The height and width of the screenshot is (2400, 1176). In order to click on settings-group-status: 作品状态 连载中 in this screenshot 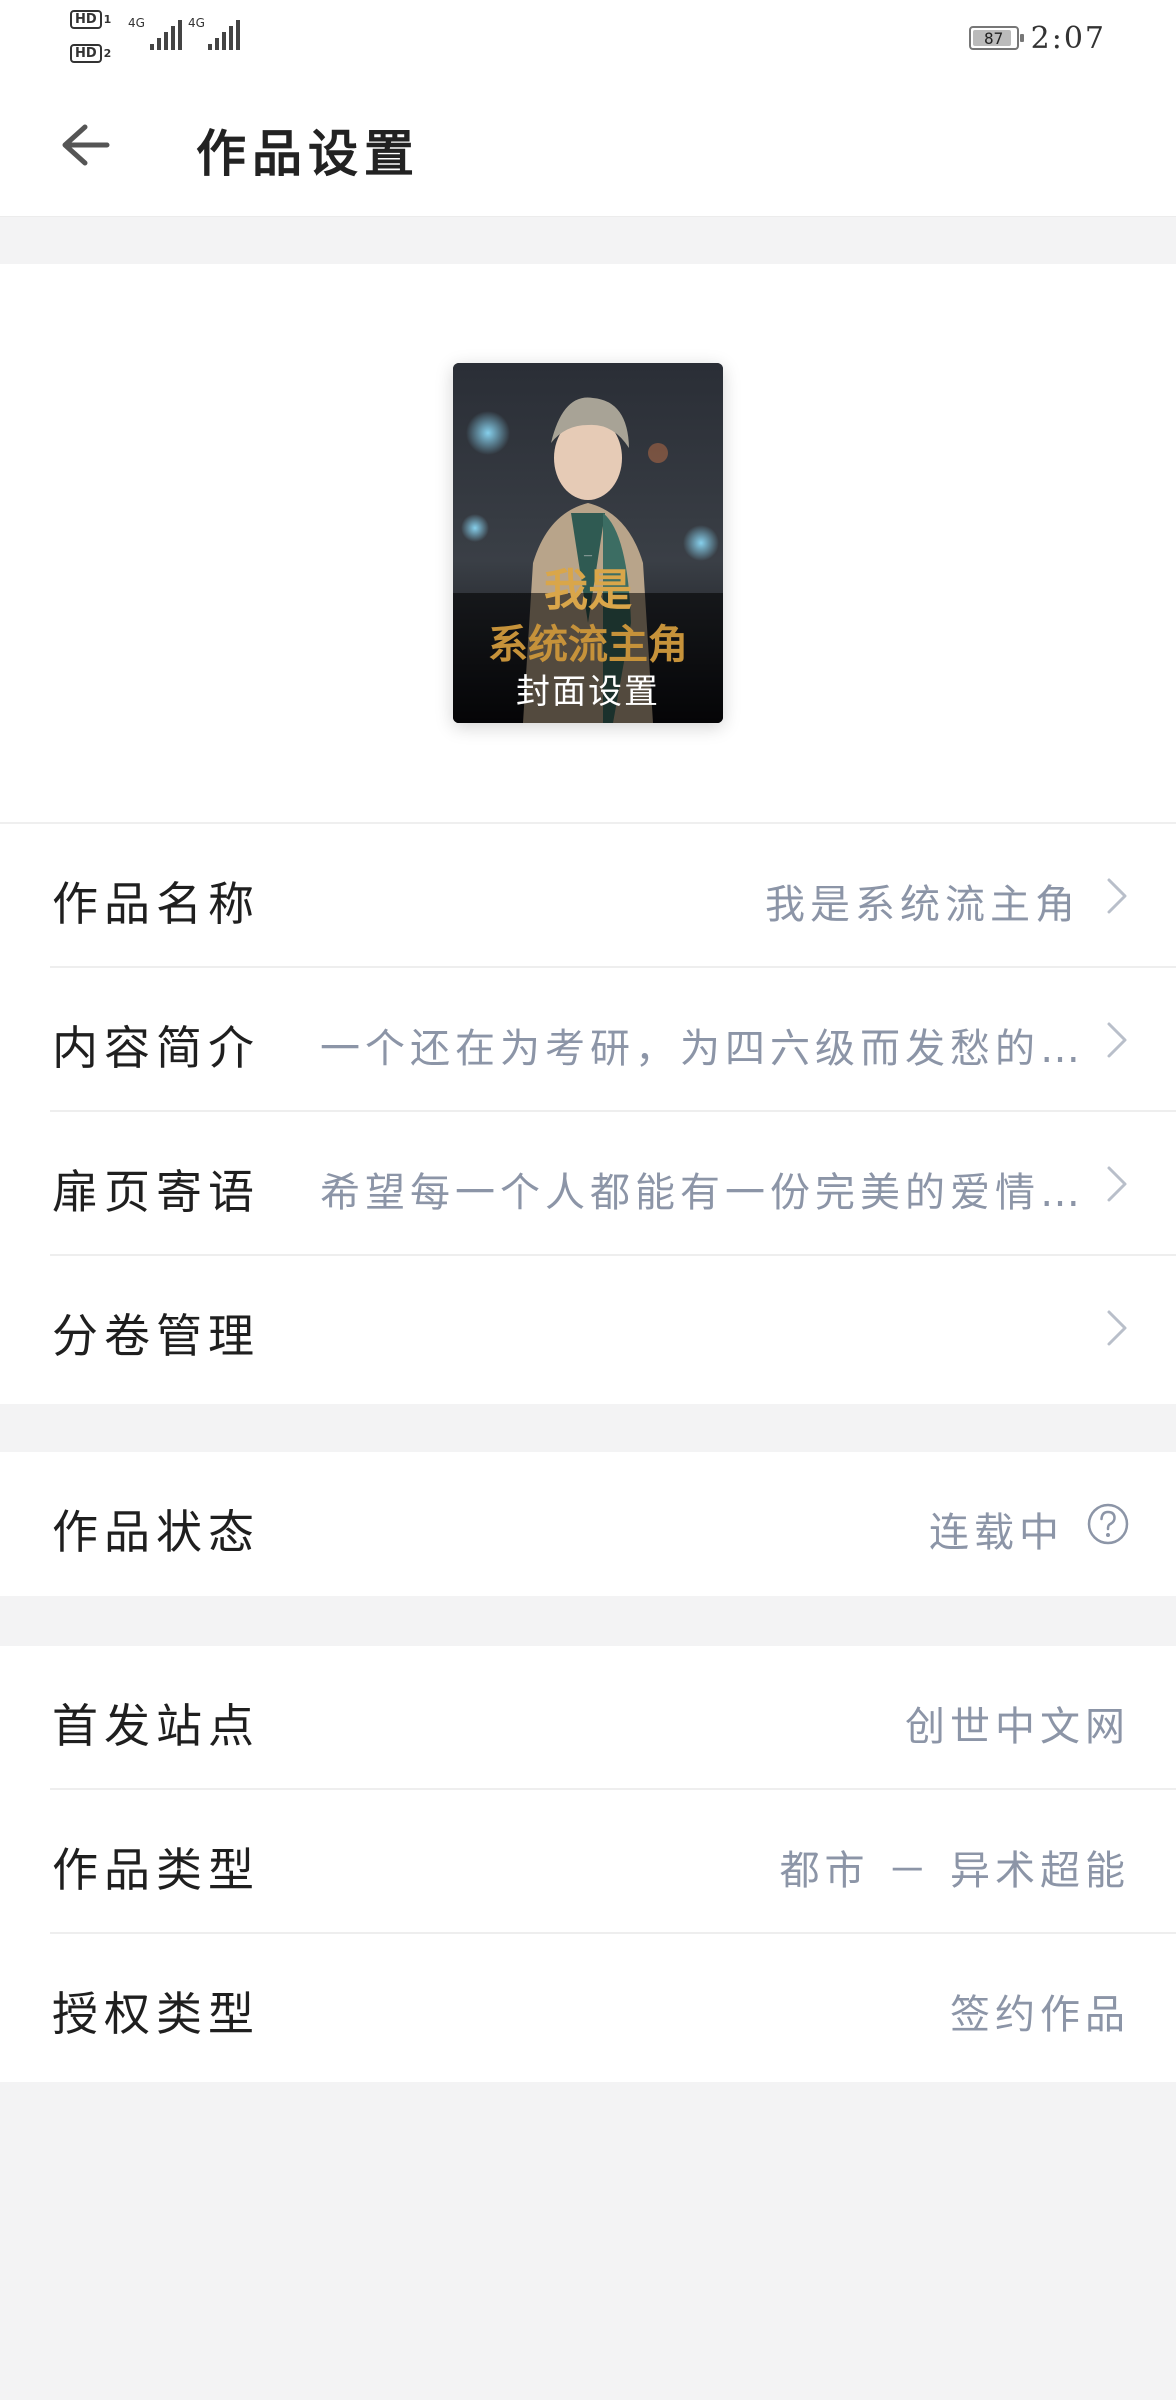, I will do `click(588, 1524)`.